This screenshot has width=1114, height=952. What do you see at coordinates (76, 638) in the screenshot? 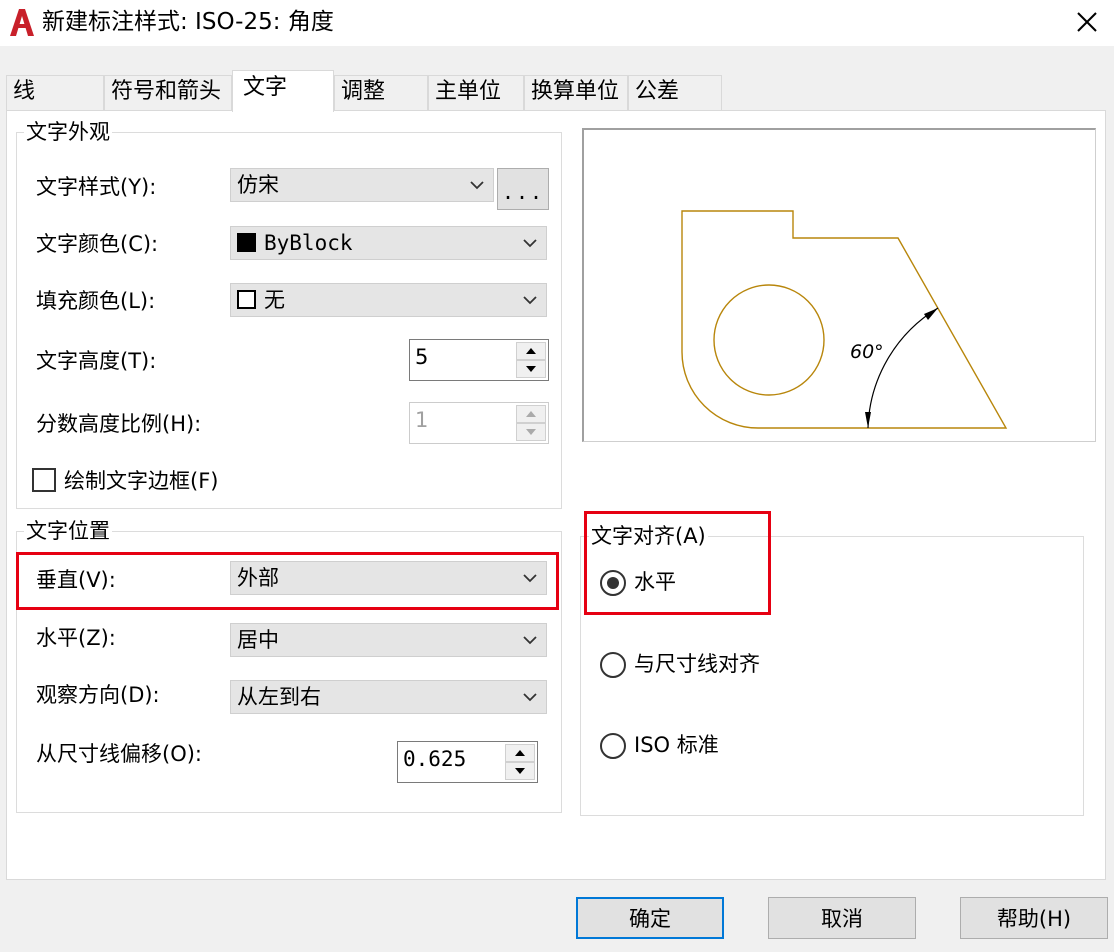
I see `horizontal-label: 水平(Z):` at bounding box center [76, 638].